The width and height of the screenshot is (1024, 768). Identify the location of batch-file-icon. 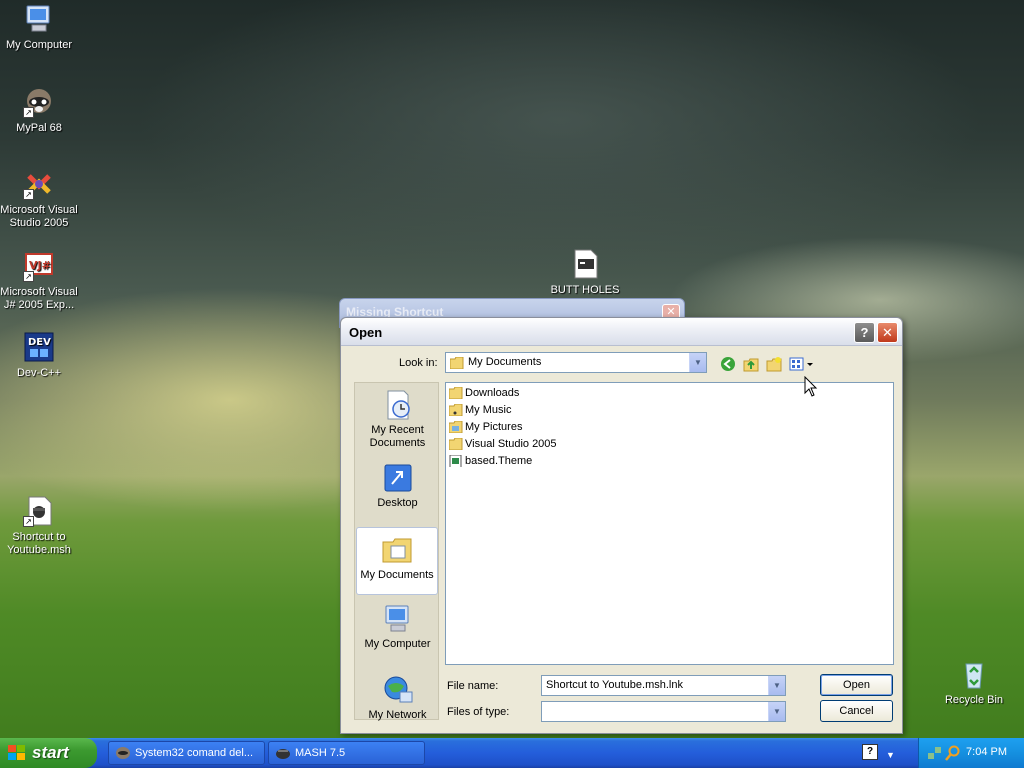
(585, 264).